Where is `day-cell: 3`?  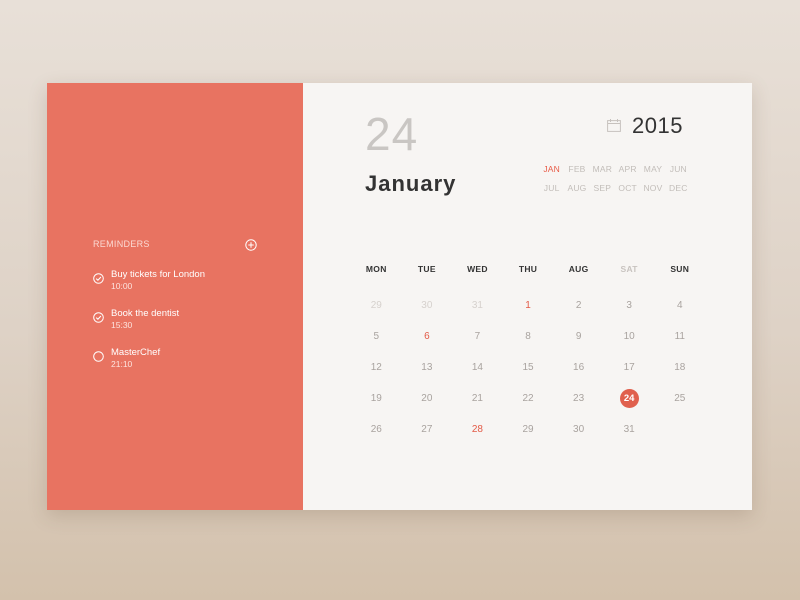
day-cell: 3 is located at coordinates (629, 305).